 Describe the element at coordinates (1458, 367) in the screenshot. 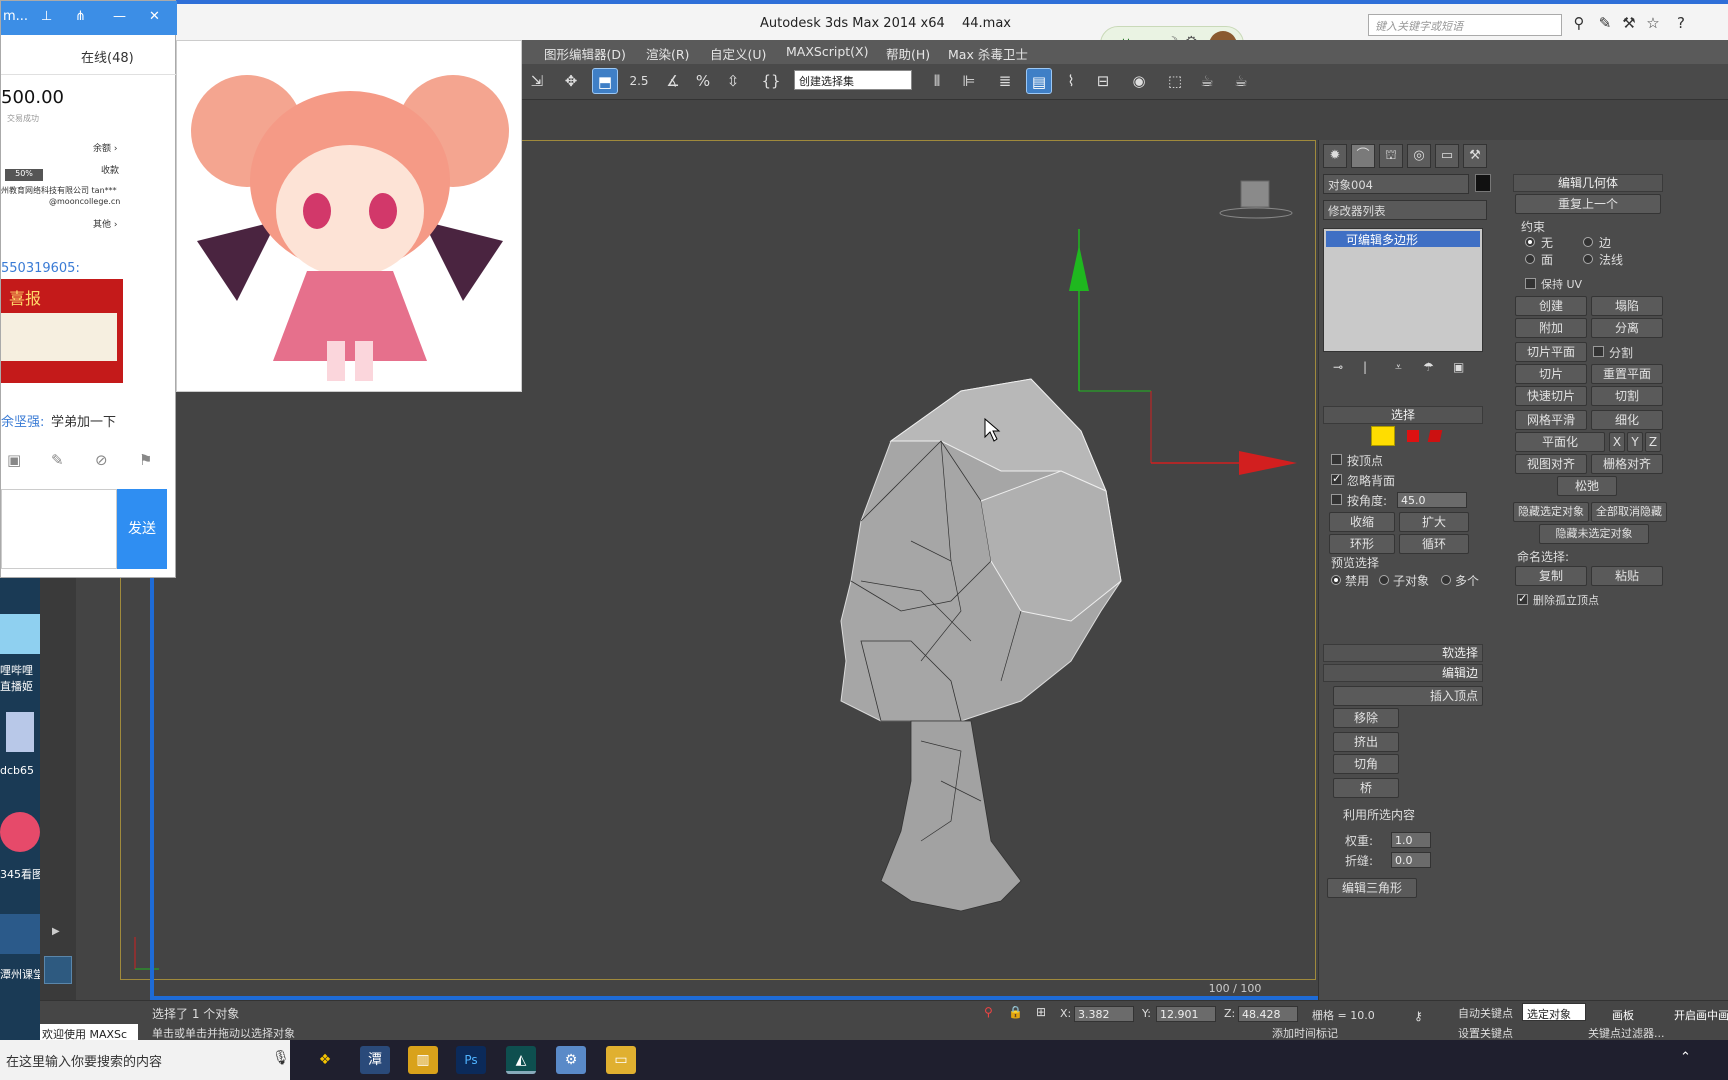

I see `configure-modifiers-icon: ▣` at that location.